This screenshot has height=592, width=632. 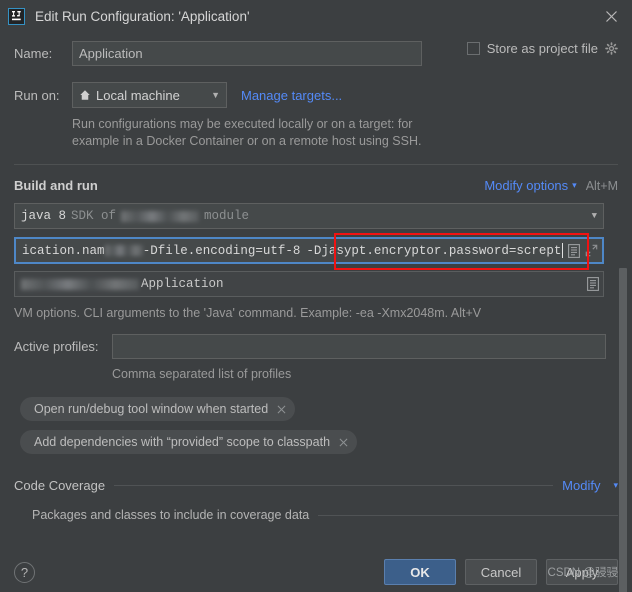 What do you see at coordinates (316, 572) in the screenshot?
I see `dialog-footer: ? OK Cancel Apply CSDN @骎骎` at bounding box center [316, 572].